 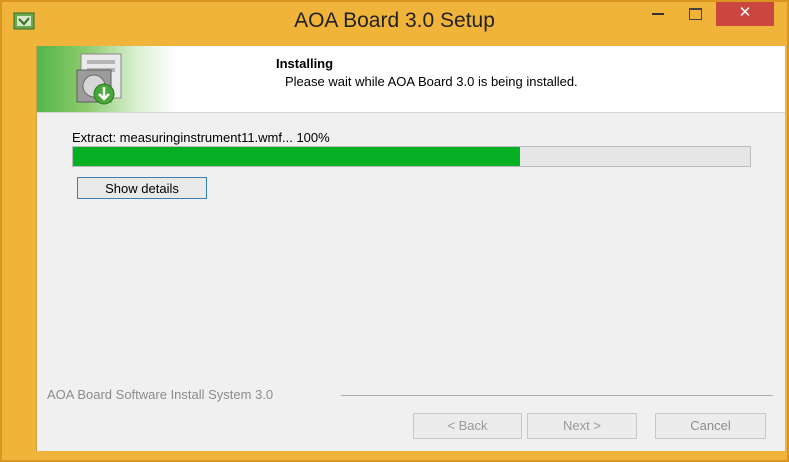 I want to click on show-details-button: Show details, so click(x=142, y=188).